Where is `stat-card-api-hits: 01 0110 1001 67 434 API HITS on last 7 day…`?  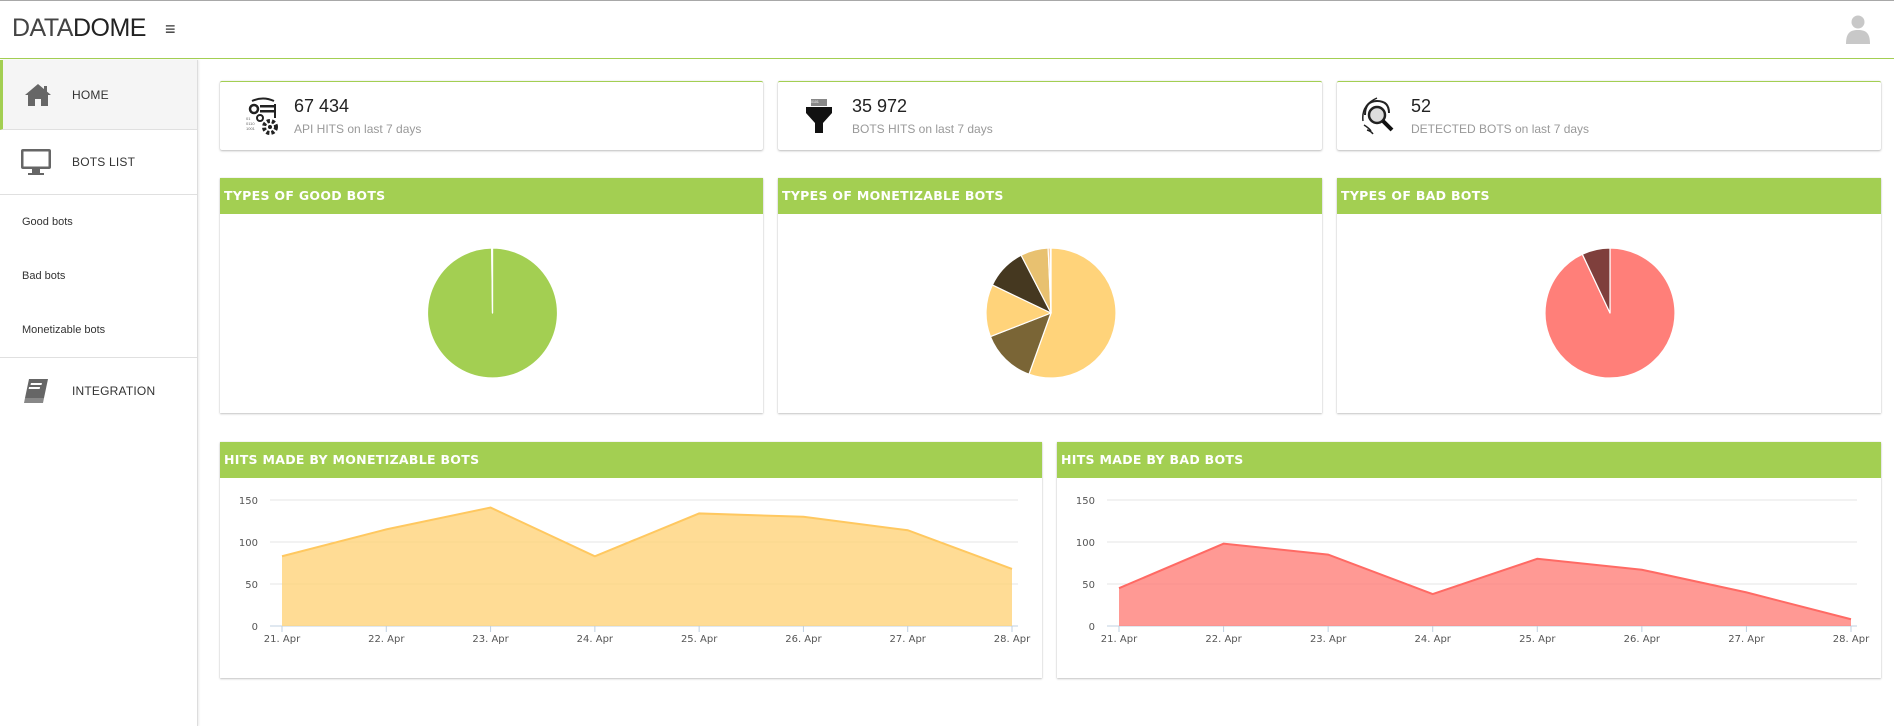 stat-card-api-hits: 01 0110 1001 67 434 API HITS on last 7 day… is located at coordinates (491, 115).